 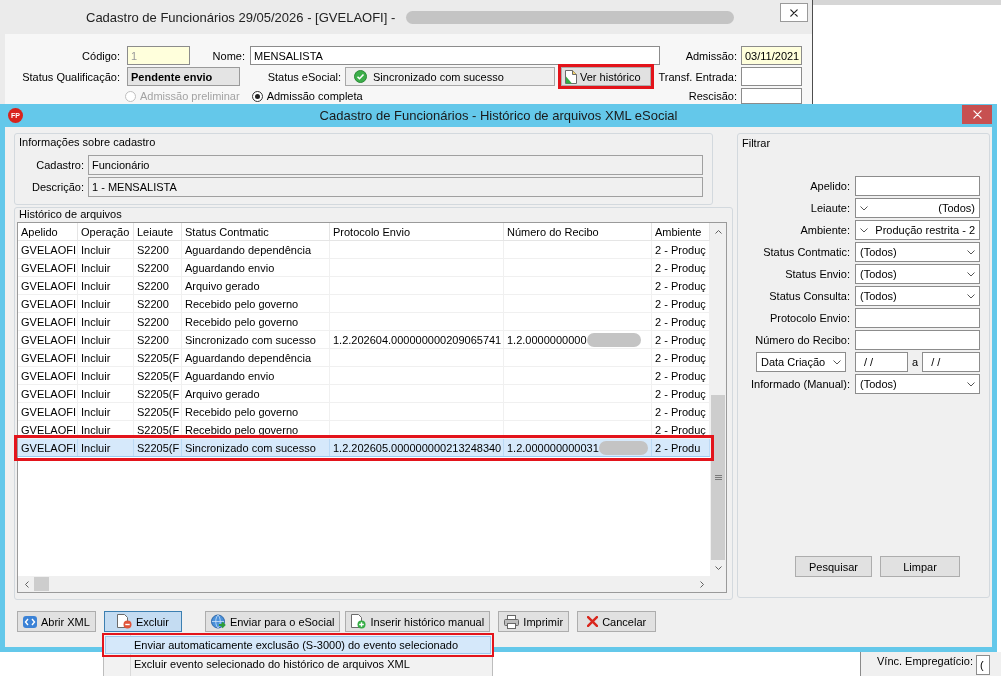 What do you see at coordinates (578, 231) in the screenshot?
I see `column-header: Número do Recibo` at bounding box center [578, 231].